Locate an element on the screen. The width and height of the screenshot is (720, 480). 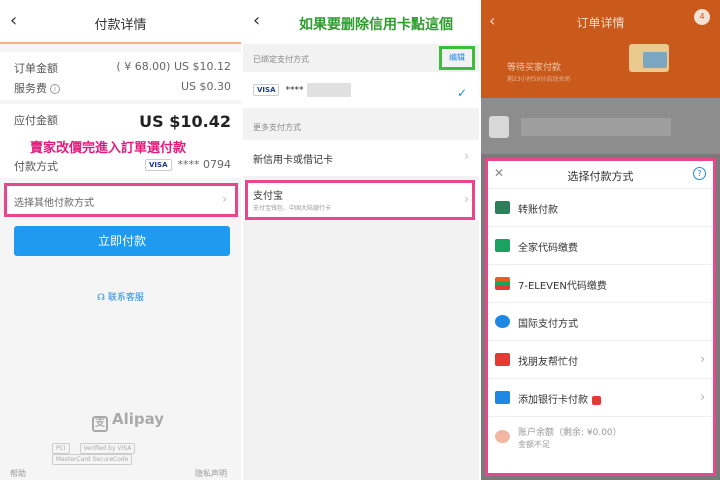
balance-label: 账户余额（剩余: ¥0.00） is located at coordinates (570, 433).